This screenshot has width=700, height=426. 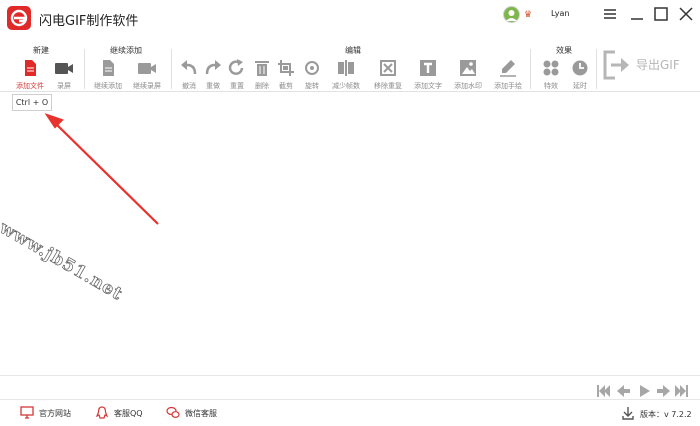 What do you see at coordinates (102, 412) in the screenshot?
I see `qq-icon` at bounding box center [102, 412].